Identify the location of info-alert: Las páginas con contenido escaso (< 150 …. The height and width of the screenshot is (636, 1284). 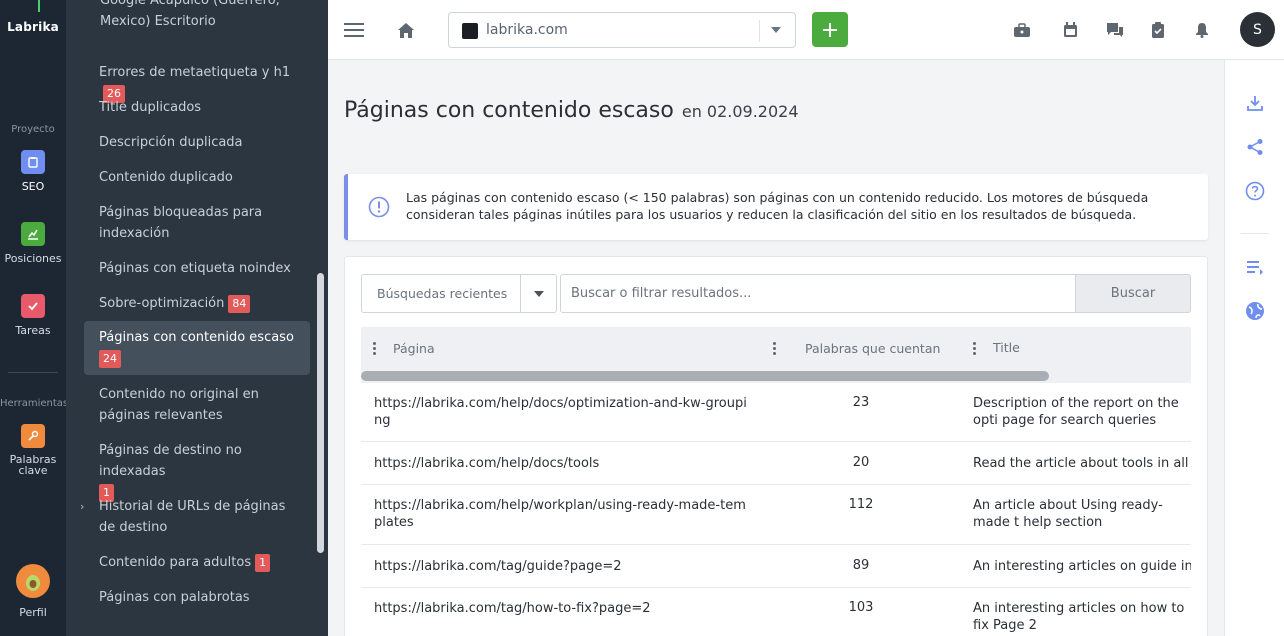
(776, 207).